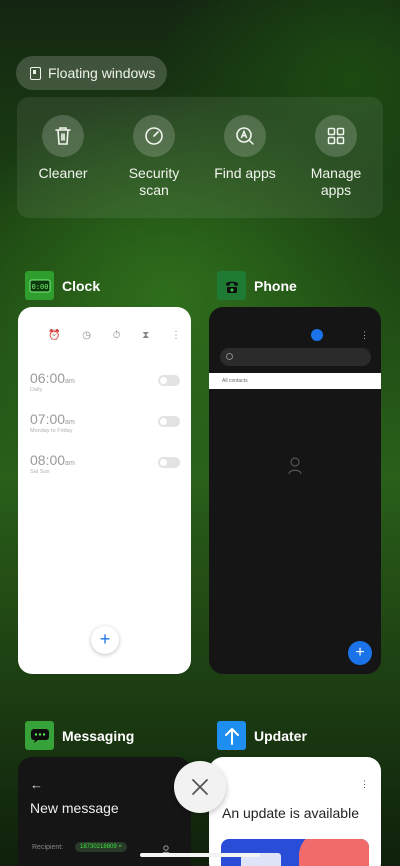 This screenshot has width=400, height=866. I want to click on messaging-app-name: Messaging, so click(98, 735).